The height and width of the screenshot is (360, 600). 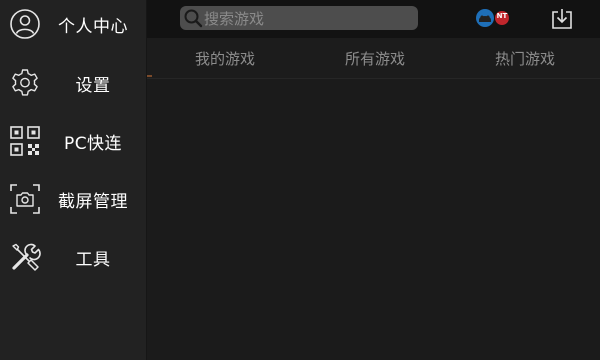 What do you see at coordinates (73, 83) in the screenshot?
I see `sidebar-item-settings: 设置` at bounding box center [73, 83].